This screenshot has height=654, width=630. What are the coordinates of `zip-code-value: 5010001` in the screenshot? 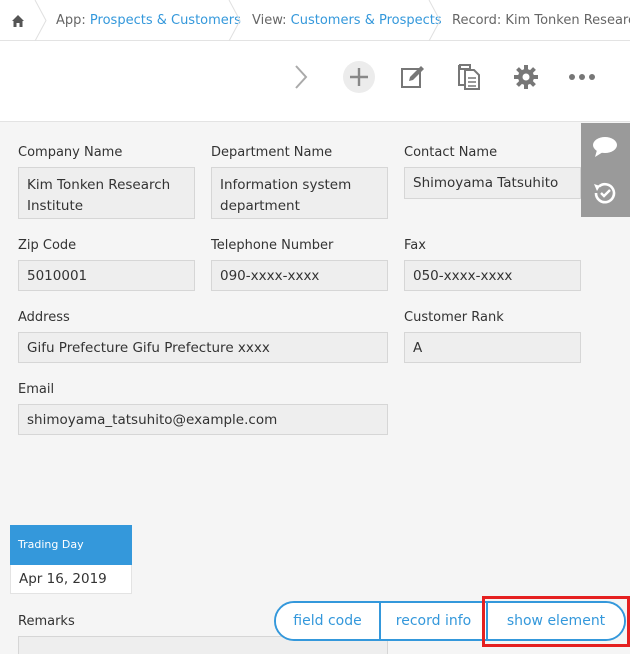 It's located at (106, 275).